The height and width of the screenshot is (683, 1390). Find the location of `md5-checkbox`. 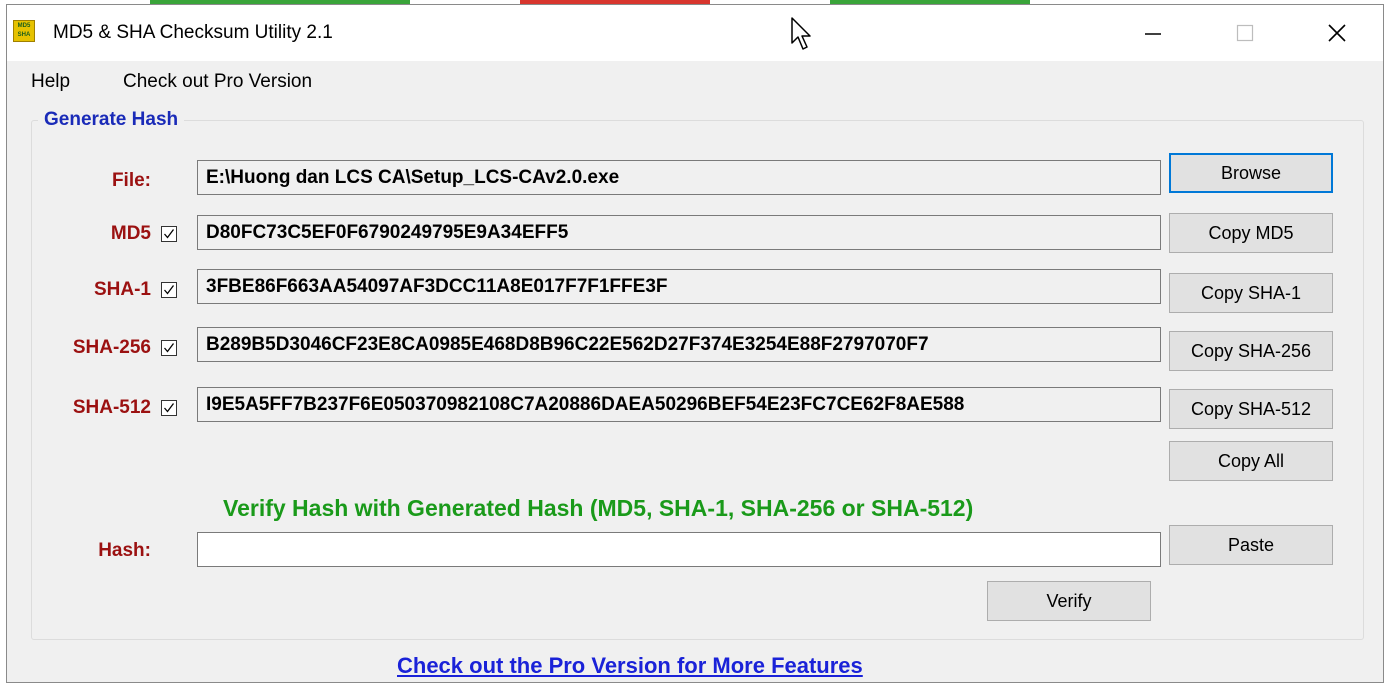

md5-checkbox is located at coordinates (169, 234).